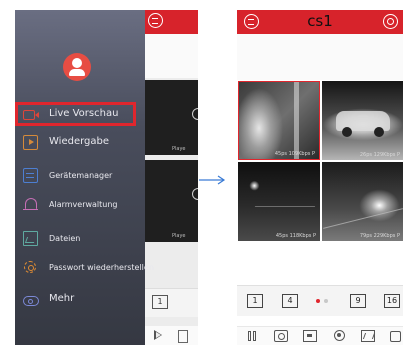 Image resolution: width=405 pixels, height=346 pixels. I want to click on layout-pagination: 1 4 9 16, so click(320, 300).